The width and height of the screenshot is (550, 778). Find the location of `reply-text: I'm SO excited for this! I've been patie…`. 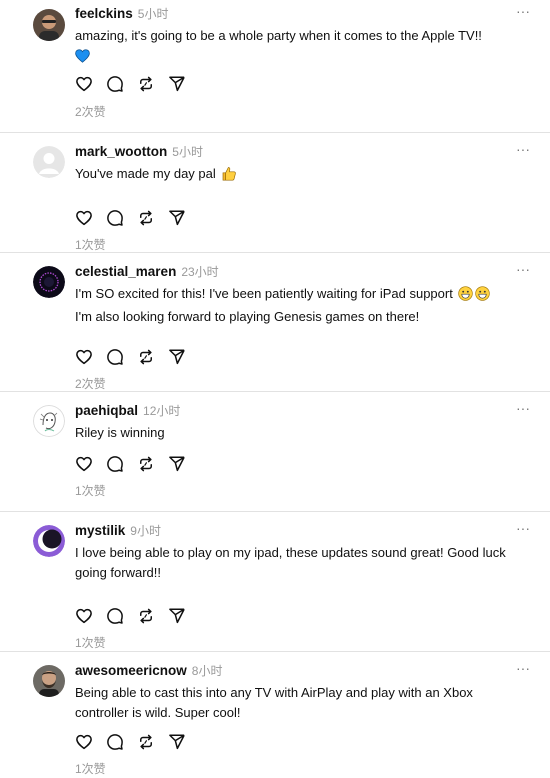

reply-text: I'm SO excited for this! I've been patie… is located at coordinates (302, 305).